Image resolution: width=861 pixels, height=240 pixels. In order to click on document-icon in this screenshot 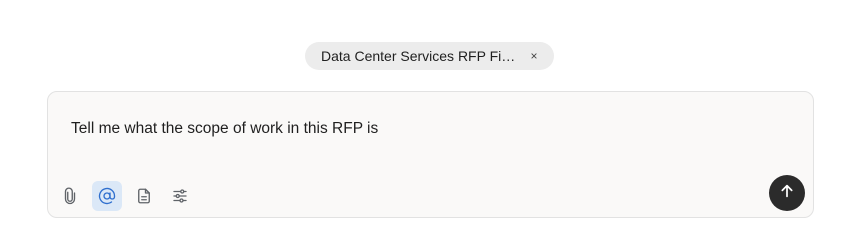, I will do `click(144, 196)`.